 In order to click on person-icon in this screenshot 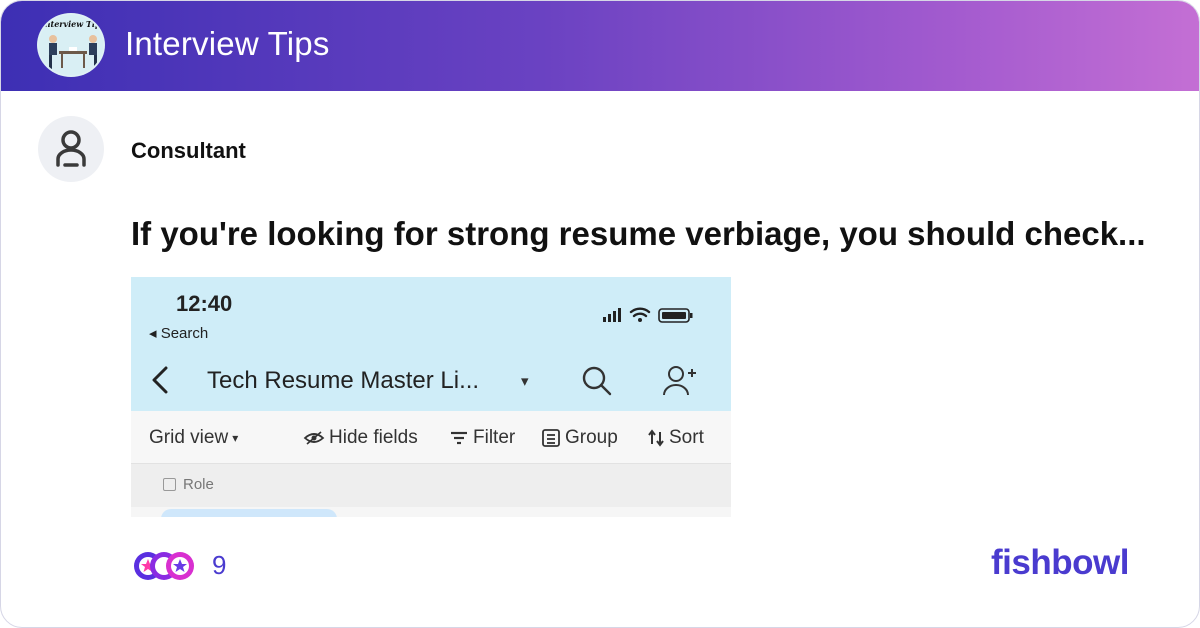, I will do `click(71, 148)`.